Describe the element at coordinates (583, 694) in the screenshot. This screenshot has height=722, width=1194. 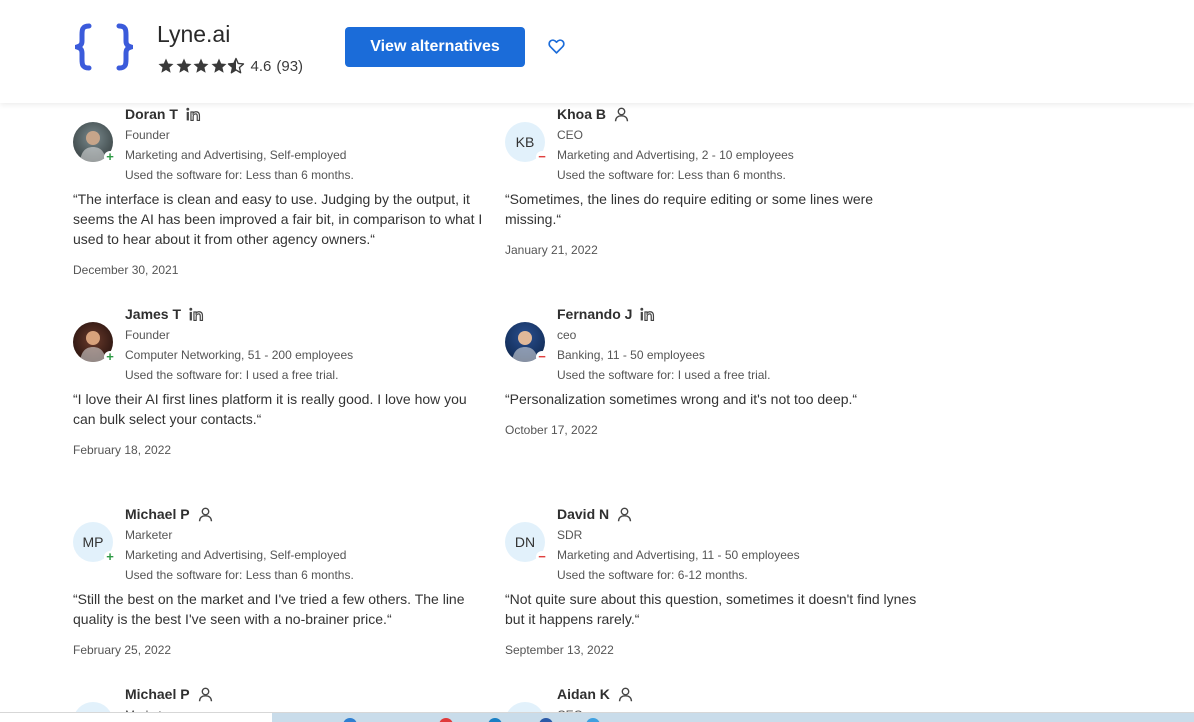
I see `reviewer-name: Aidan K` at that location.